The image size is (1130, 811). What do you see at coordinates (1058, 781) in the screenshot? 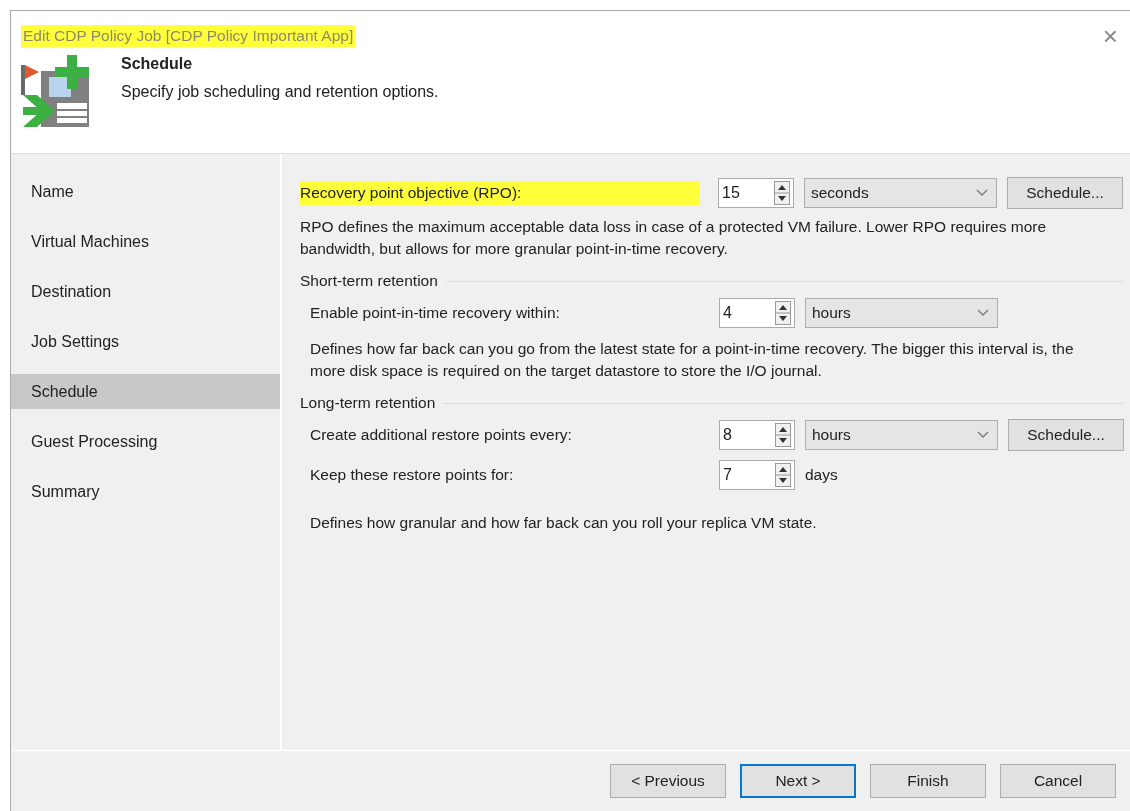
I see `wizard-button: Cancel` at bounding box center [1058, 781].